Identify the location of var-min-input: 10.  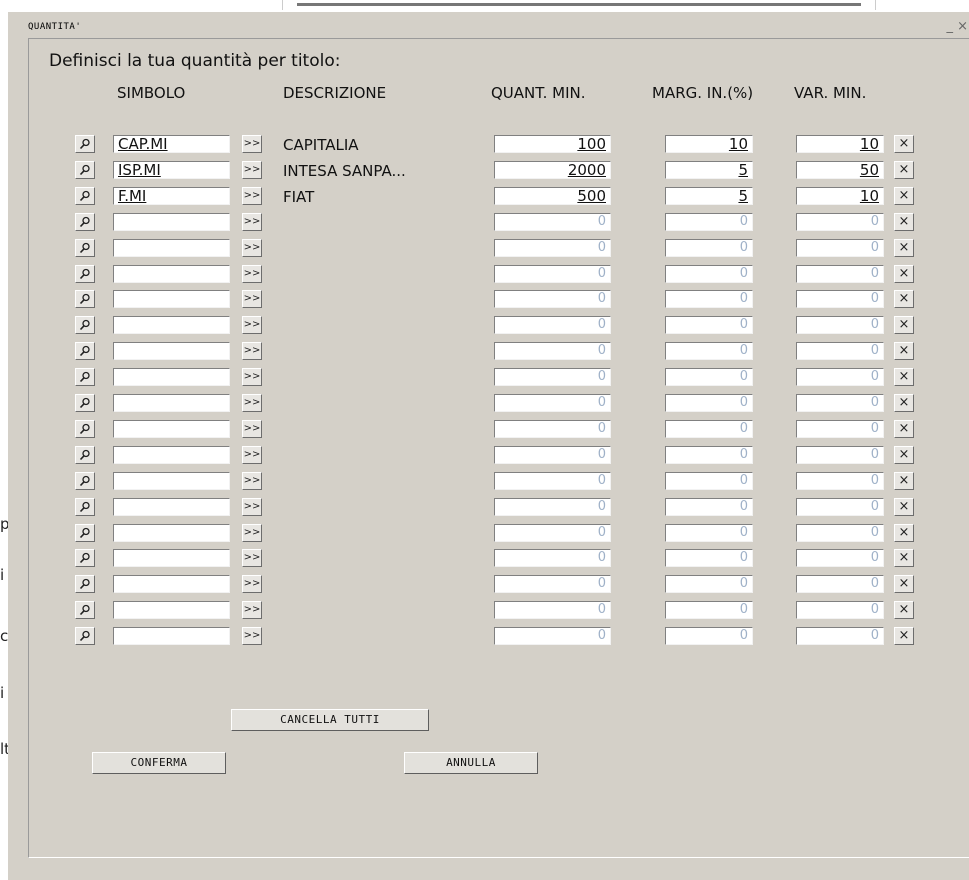
(840, 196).